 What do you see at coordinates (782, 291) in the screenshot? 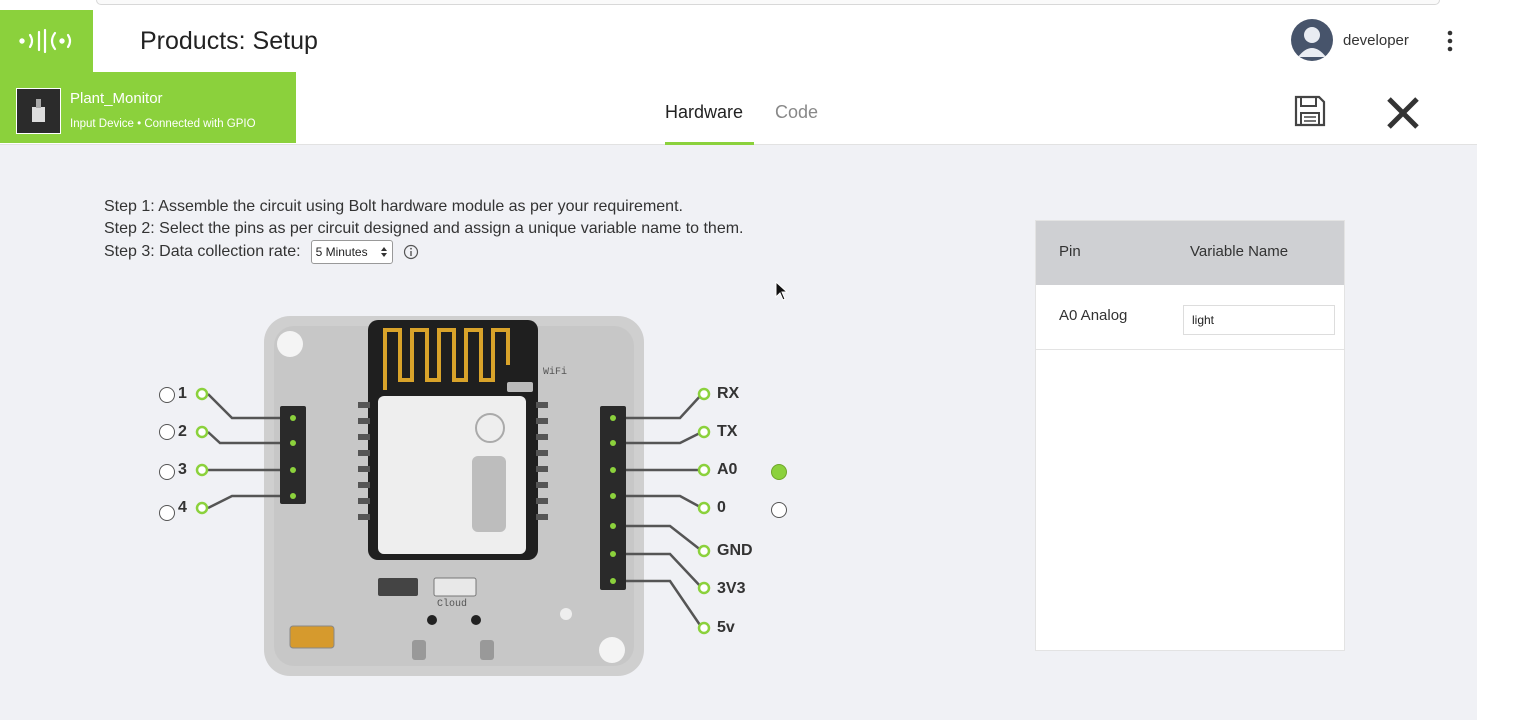
I see `mouse-pointer-icon` at bounding box center [782, 291].